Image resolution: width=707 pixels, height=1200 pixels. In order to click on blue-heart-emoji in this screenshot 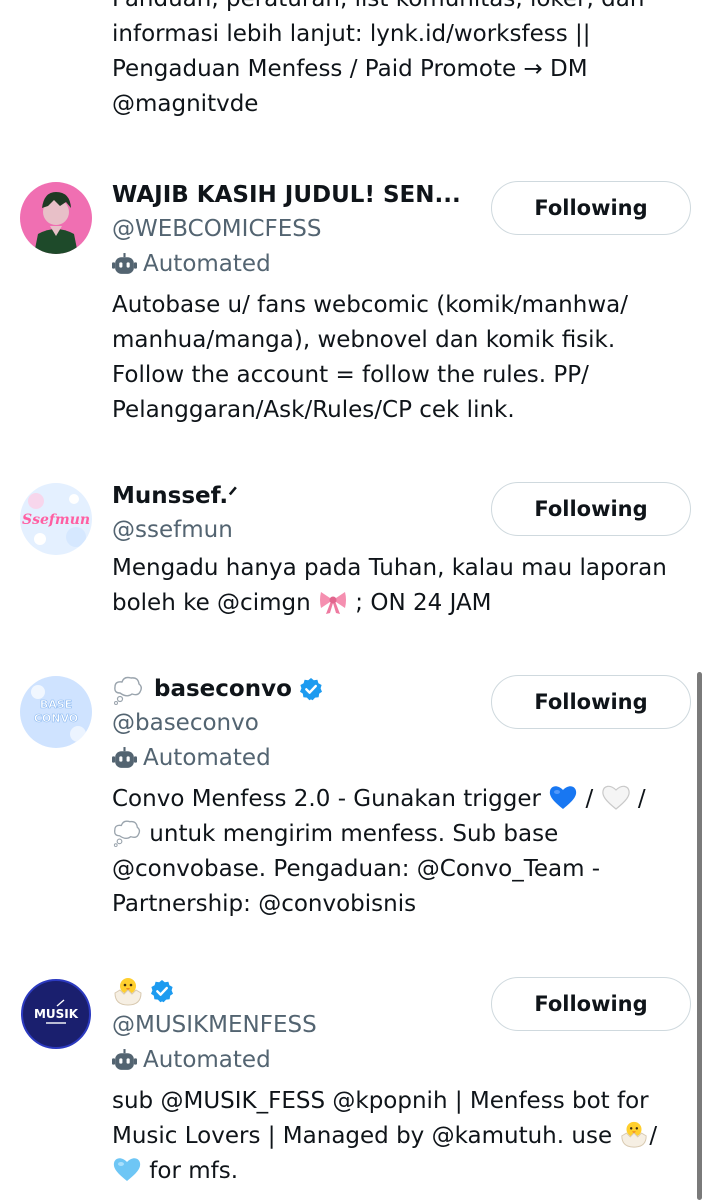, I will do `click(563, 797)`.